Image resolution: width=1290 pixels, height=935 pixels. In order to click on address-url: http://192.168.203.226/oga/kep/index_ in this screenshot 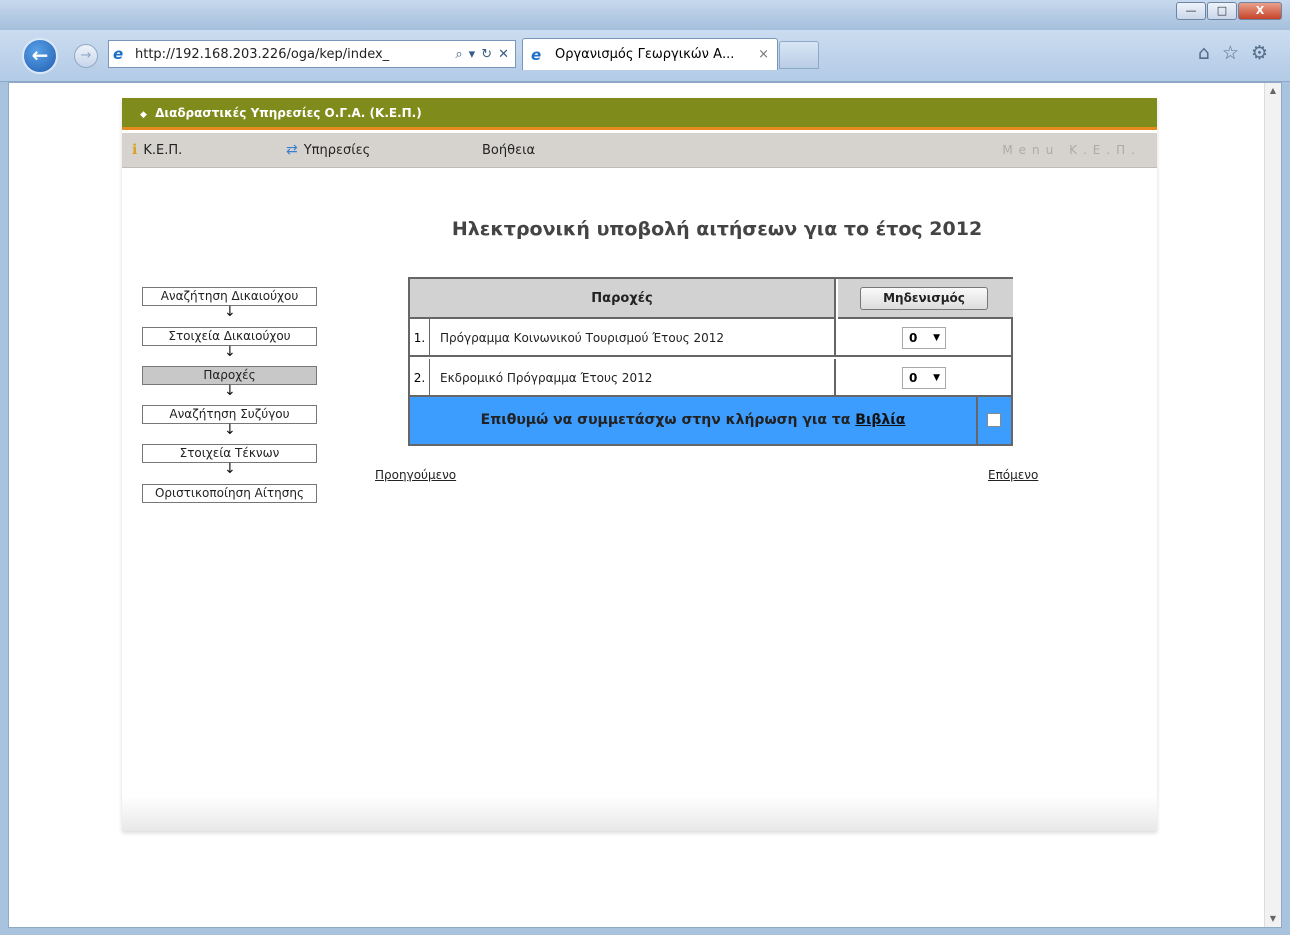, I will do `click(295, 54)`.